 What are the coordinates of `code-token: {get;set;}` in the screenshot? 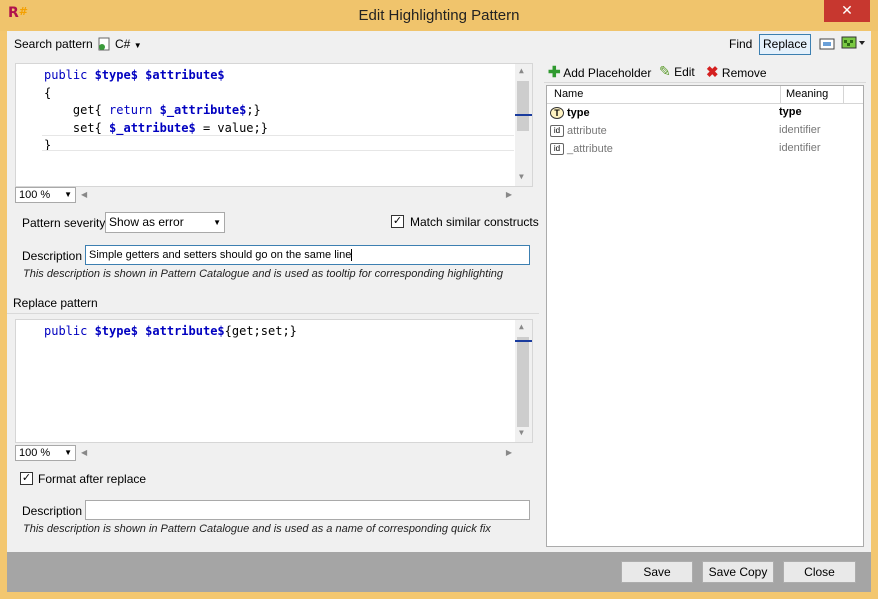 It's located at (260, 331).